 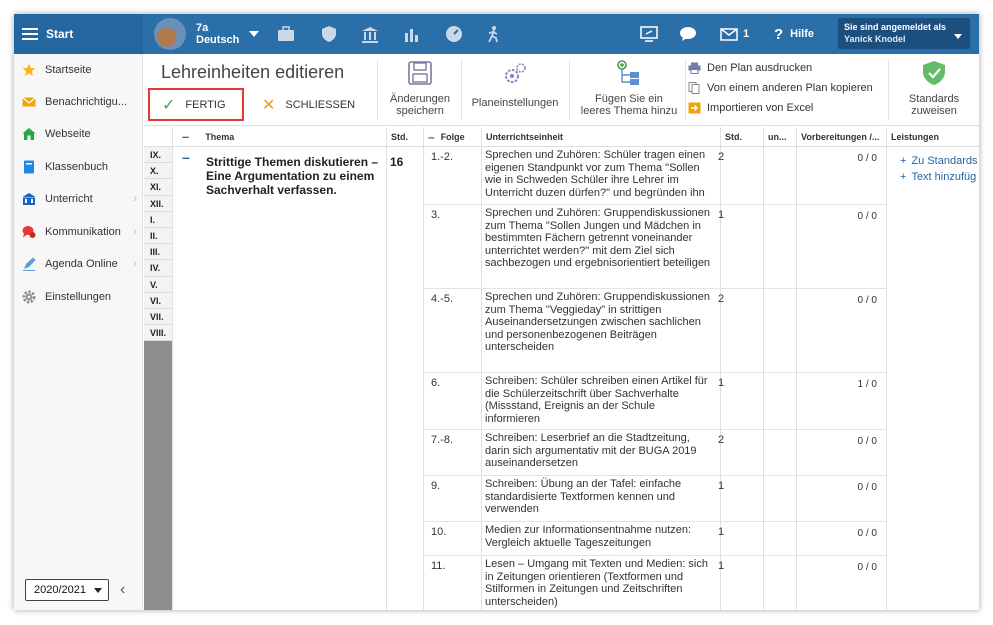 I want to click on row-sequence: 3., so click(x=436, y=215).